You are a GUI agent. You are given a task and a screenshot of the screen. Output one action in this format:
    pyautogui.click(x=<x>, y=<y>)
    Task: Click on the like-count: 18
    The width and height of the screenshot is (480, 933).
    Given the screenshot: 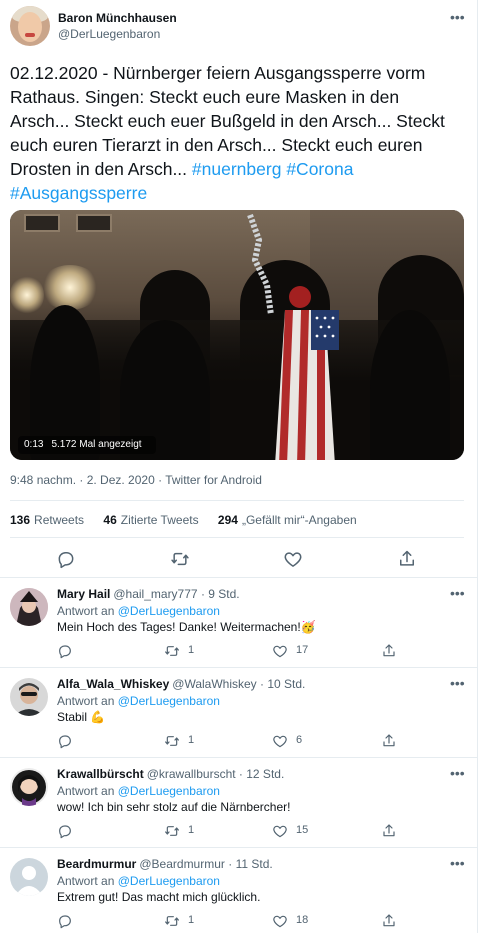 What is the action you would take?
    pyautogui.click(x=302, y=920)
    